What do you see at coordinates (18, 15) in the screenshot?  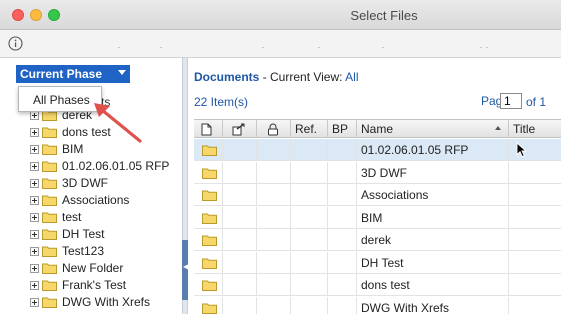 I see `close-window-button` at bounding box center [18, 15].